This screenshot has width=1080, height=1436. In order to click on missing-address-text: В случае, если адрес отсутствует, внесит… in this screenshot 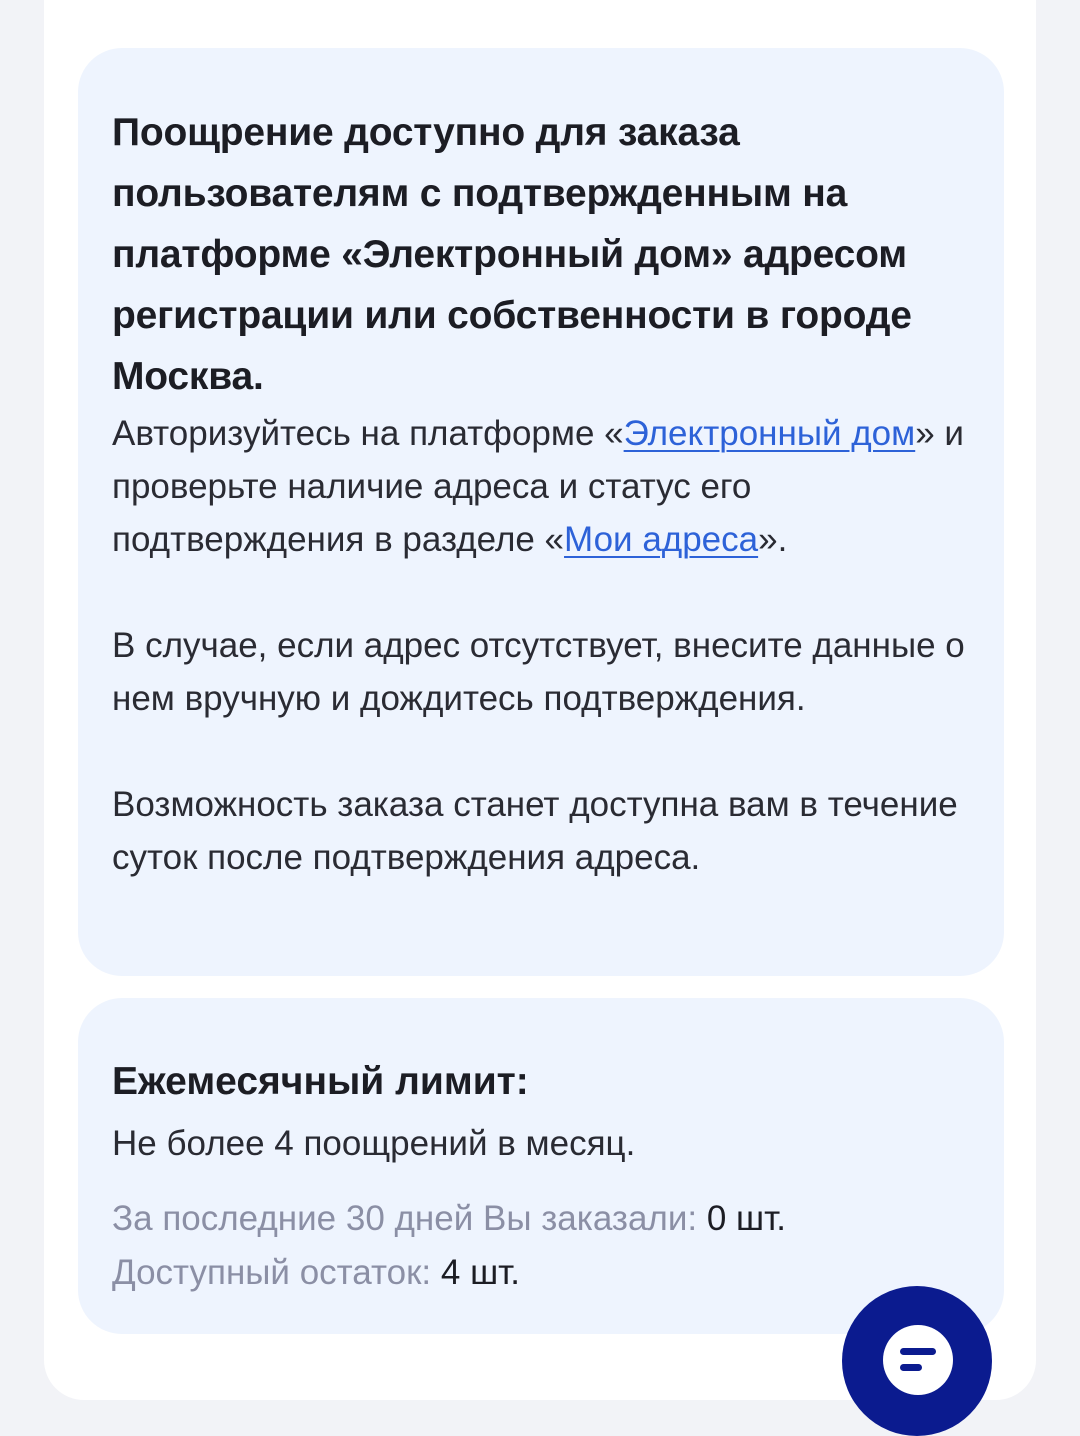, I will do `click(538, 672)`.